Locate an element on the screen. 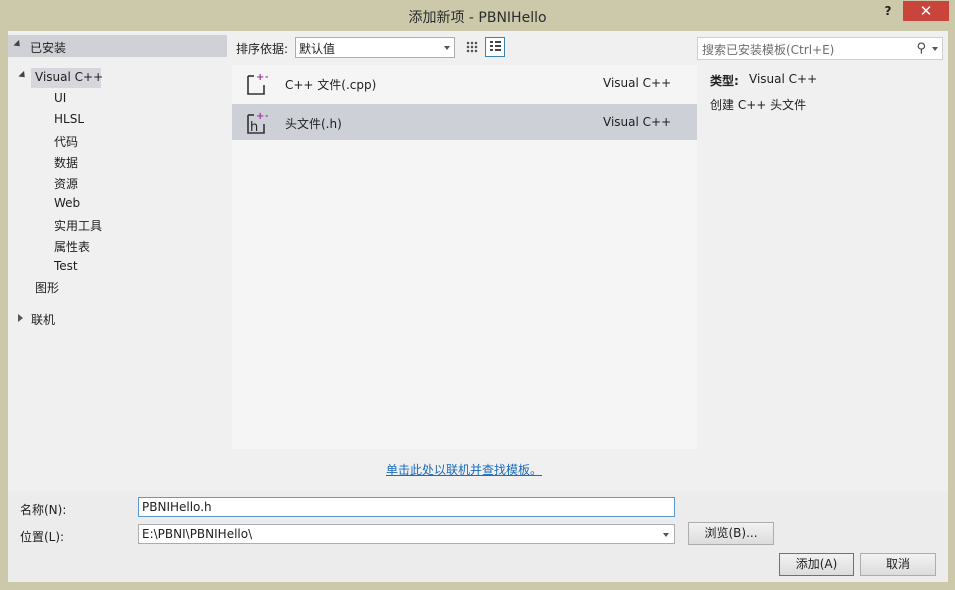 This screenshot has height=590, width=955. add-button: 添加(A) is located at coordinates (816, 564).